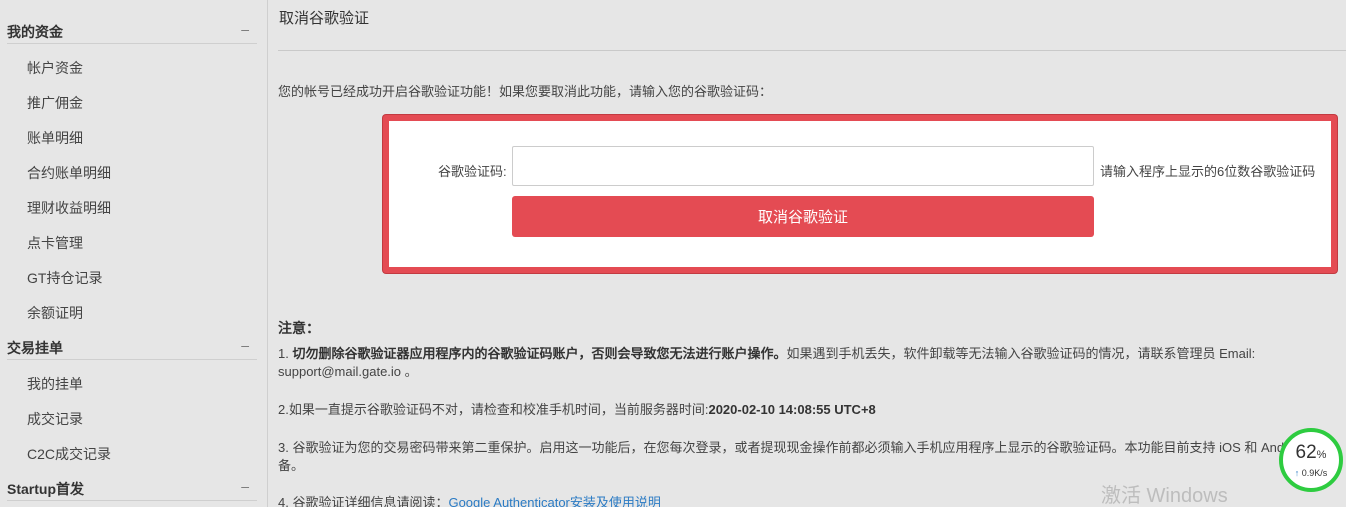 Image resolution: width=1346 pixels, height=507 pixels. What do you see at coordinates (792, 409) in the screenshot?
I see `server-time: 2020-02-10 14:08:55 UTC+8` at bounding box center [792, 409].